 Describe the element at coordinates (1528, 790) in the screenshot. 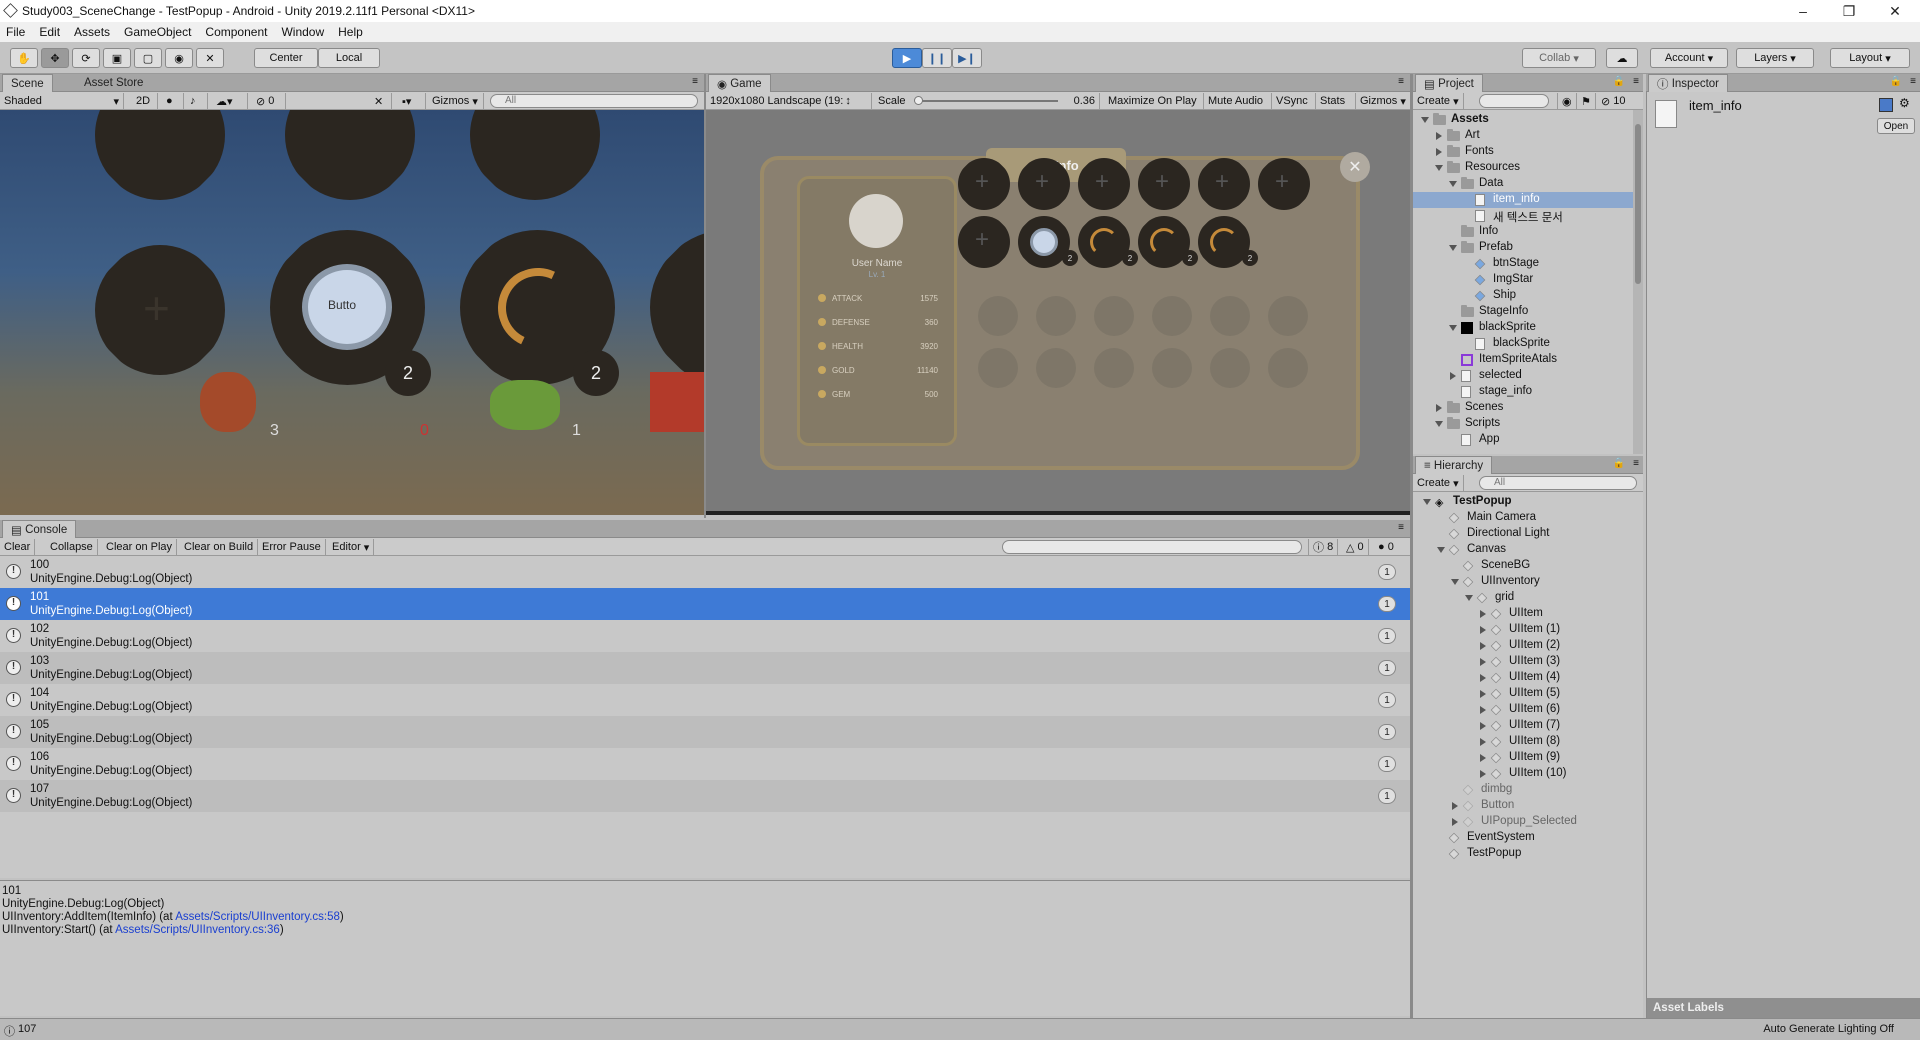

I see `hierarchy-item: dimbg` at that location.